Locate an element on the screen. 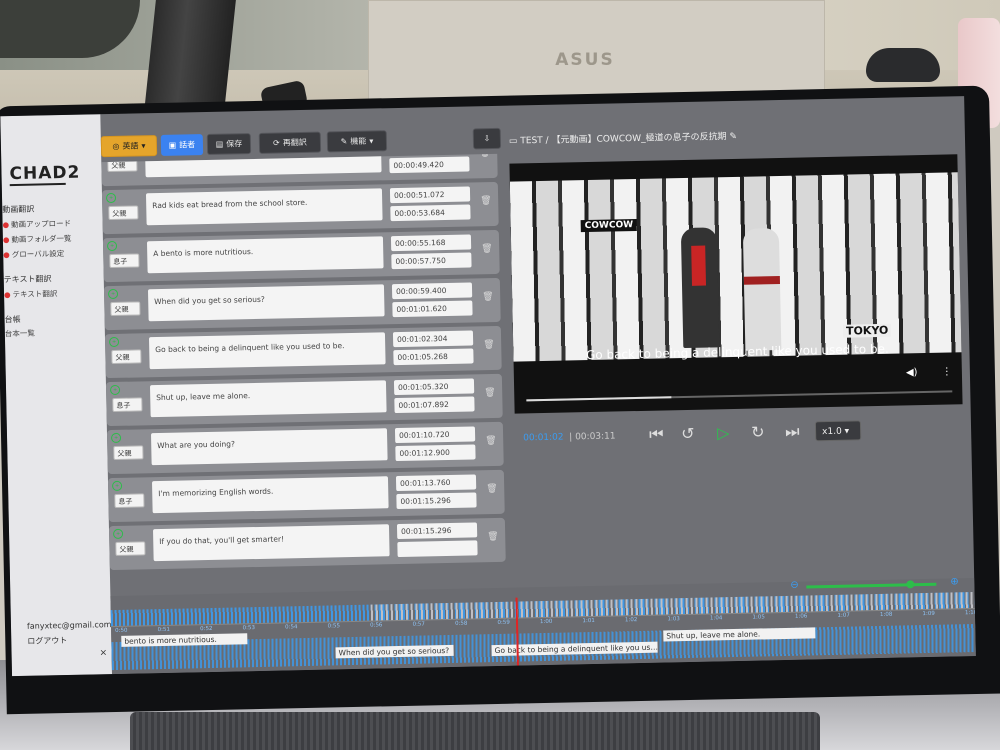 The width and height of the screenshot is (1000, 750). nav-item-global-settings: ● グローバル設定 is located at coordinates (33, 254).